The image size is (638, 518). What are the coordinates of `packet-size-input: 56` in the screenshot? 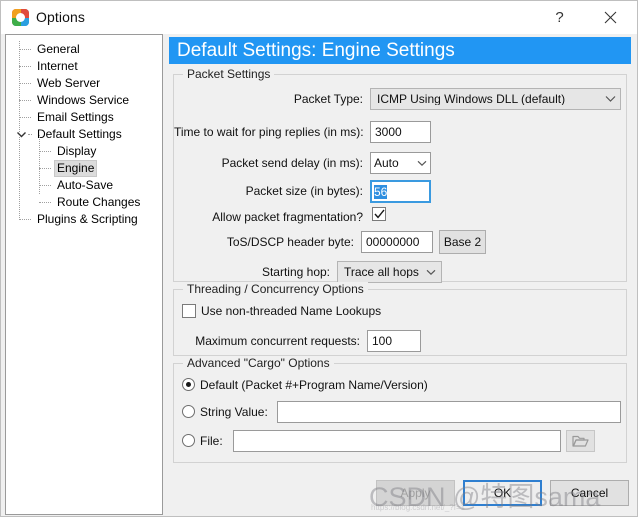 It's located at (400, 191).